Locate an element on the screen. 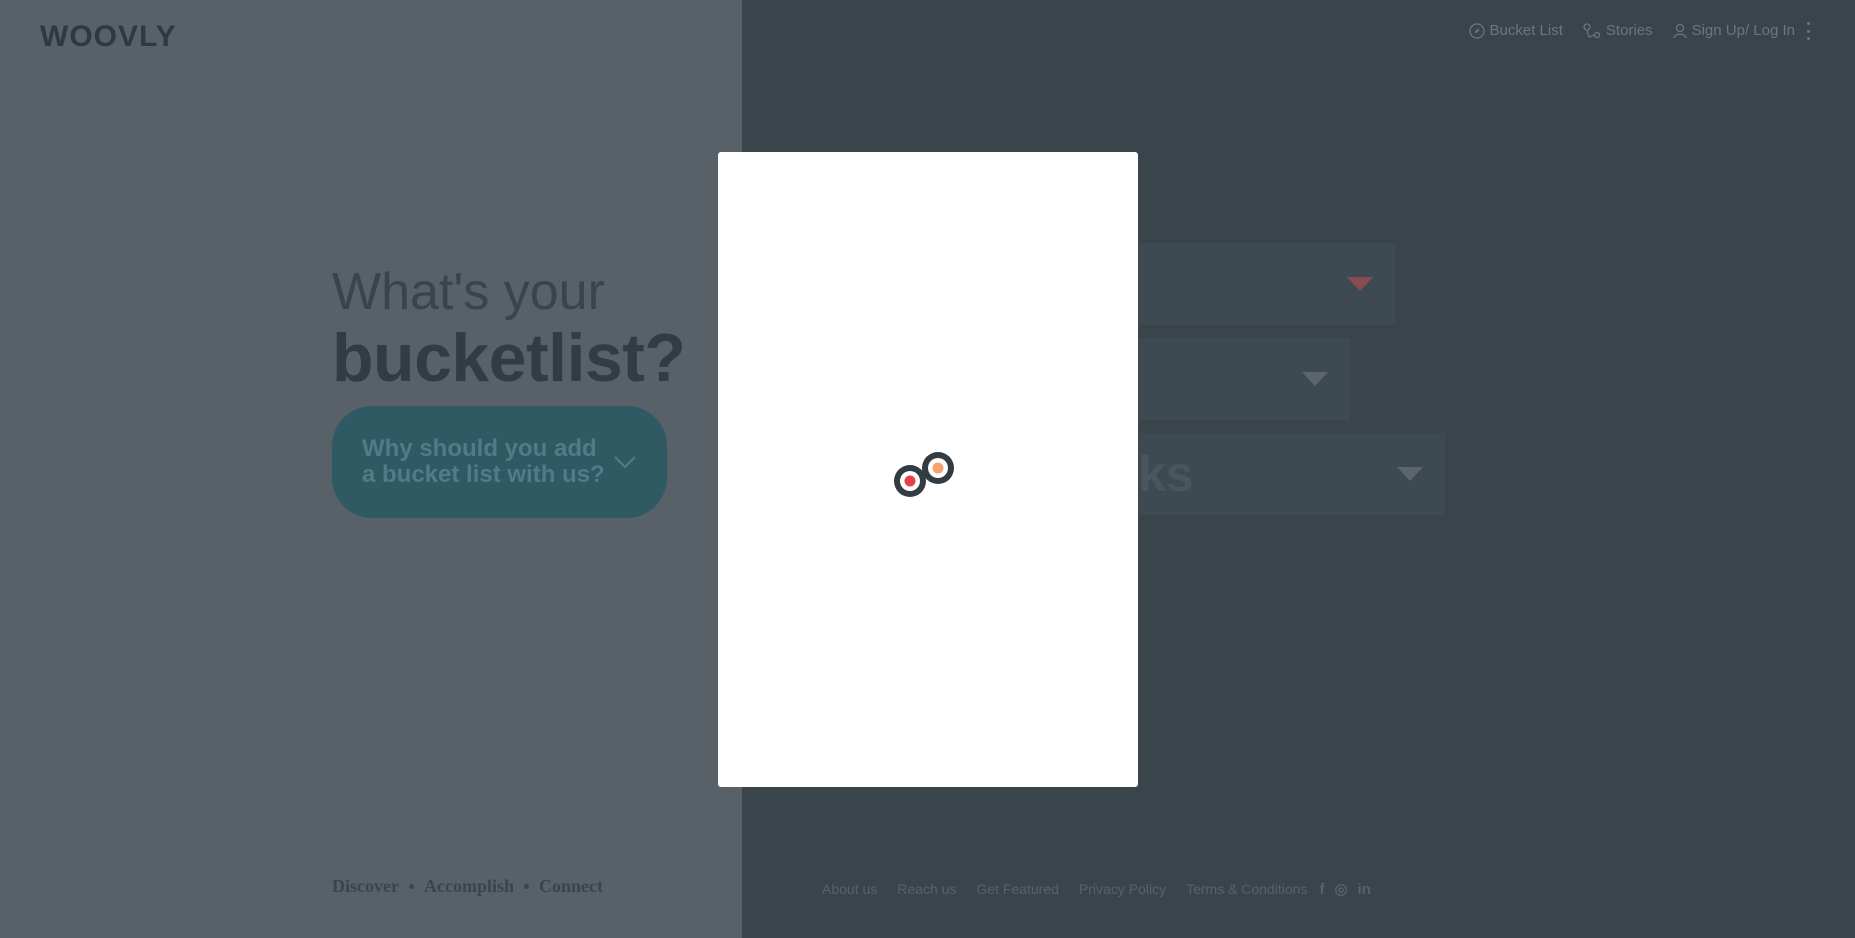  user-icon is located at coordinates (1679, 30).